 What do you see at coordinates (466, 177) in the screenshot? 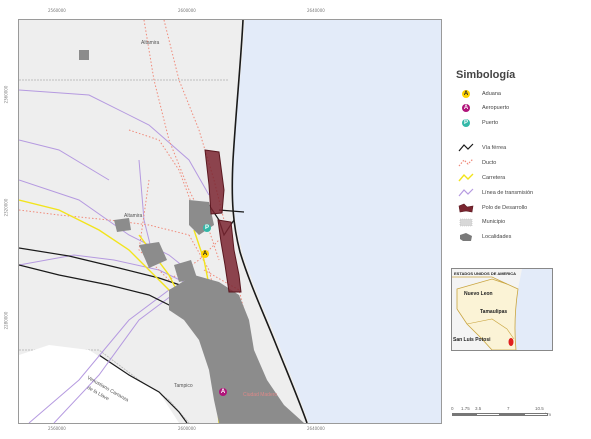
I see `highway-icon` at bounding box center [466, 177].